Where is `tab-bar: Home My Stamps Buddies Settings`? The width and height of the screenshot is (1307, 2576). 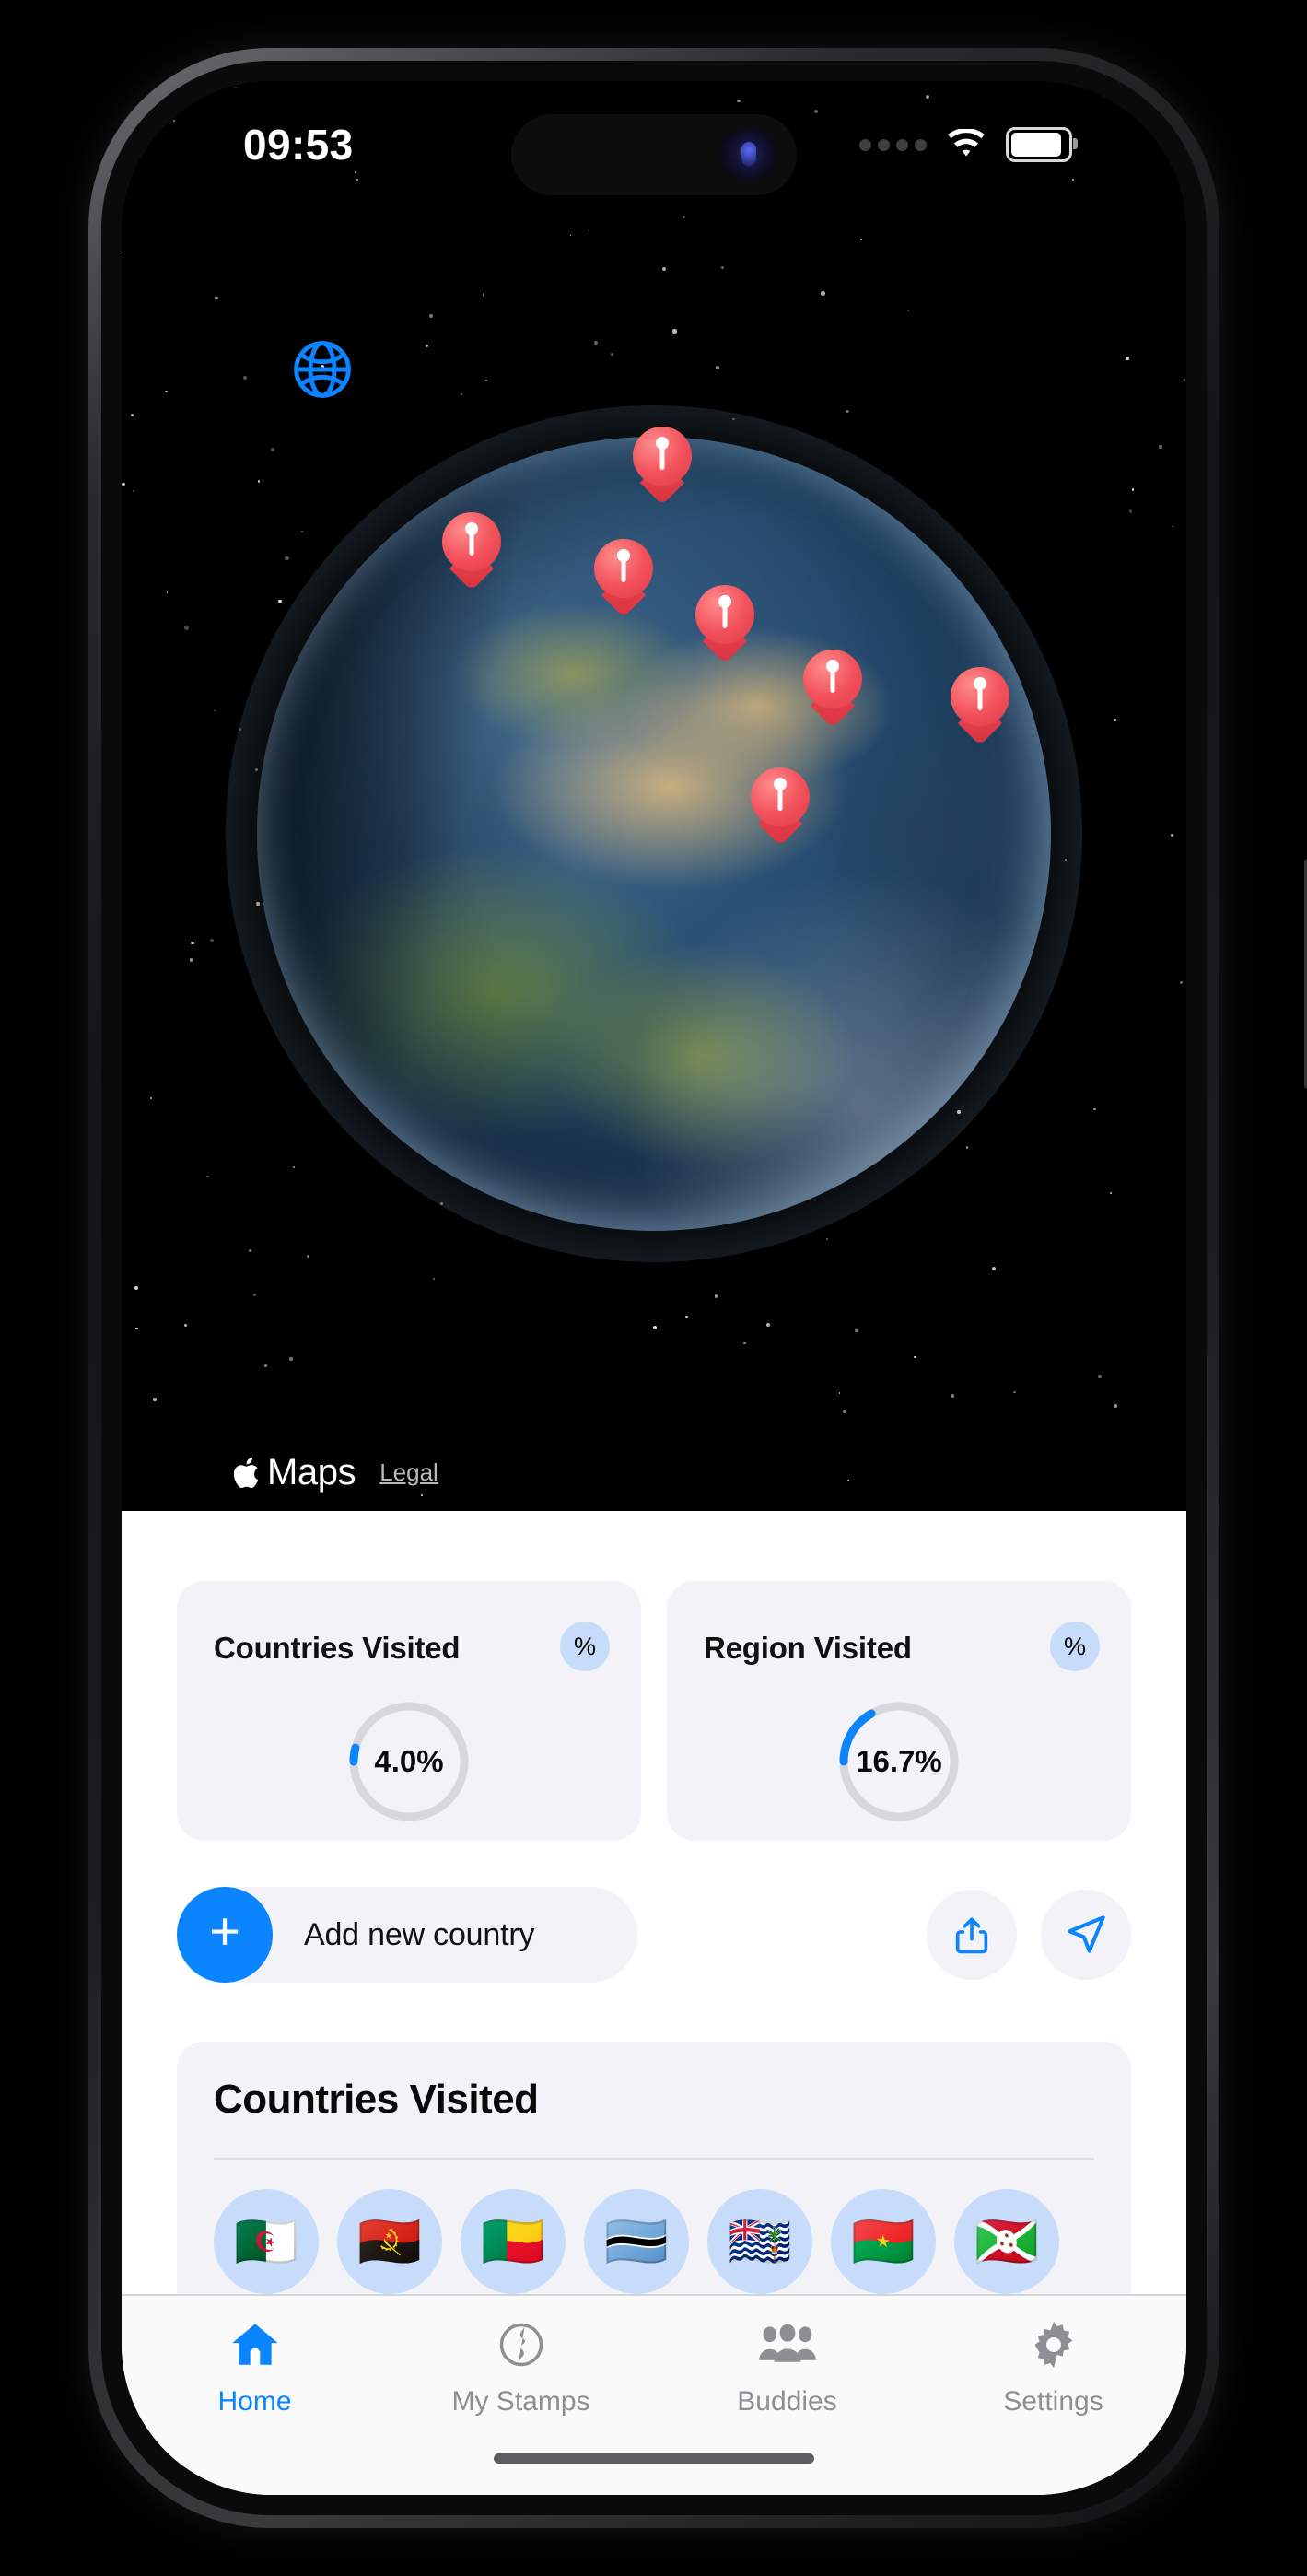 tab-bar: Home My Stamps Buddies Settings is located at coordinates (654, 2394).